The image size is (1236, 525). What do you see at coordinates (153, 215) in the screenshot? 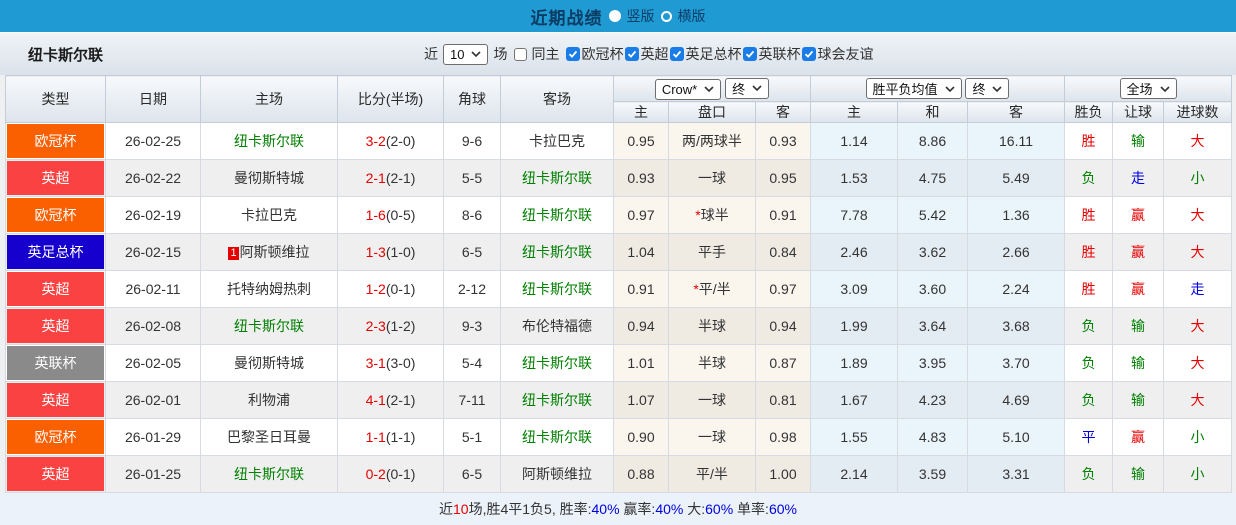
I see `date-cell: 26-02-19` at bounding box center [153, 215].